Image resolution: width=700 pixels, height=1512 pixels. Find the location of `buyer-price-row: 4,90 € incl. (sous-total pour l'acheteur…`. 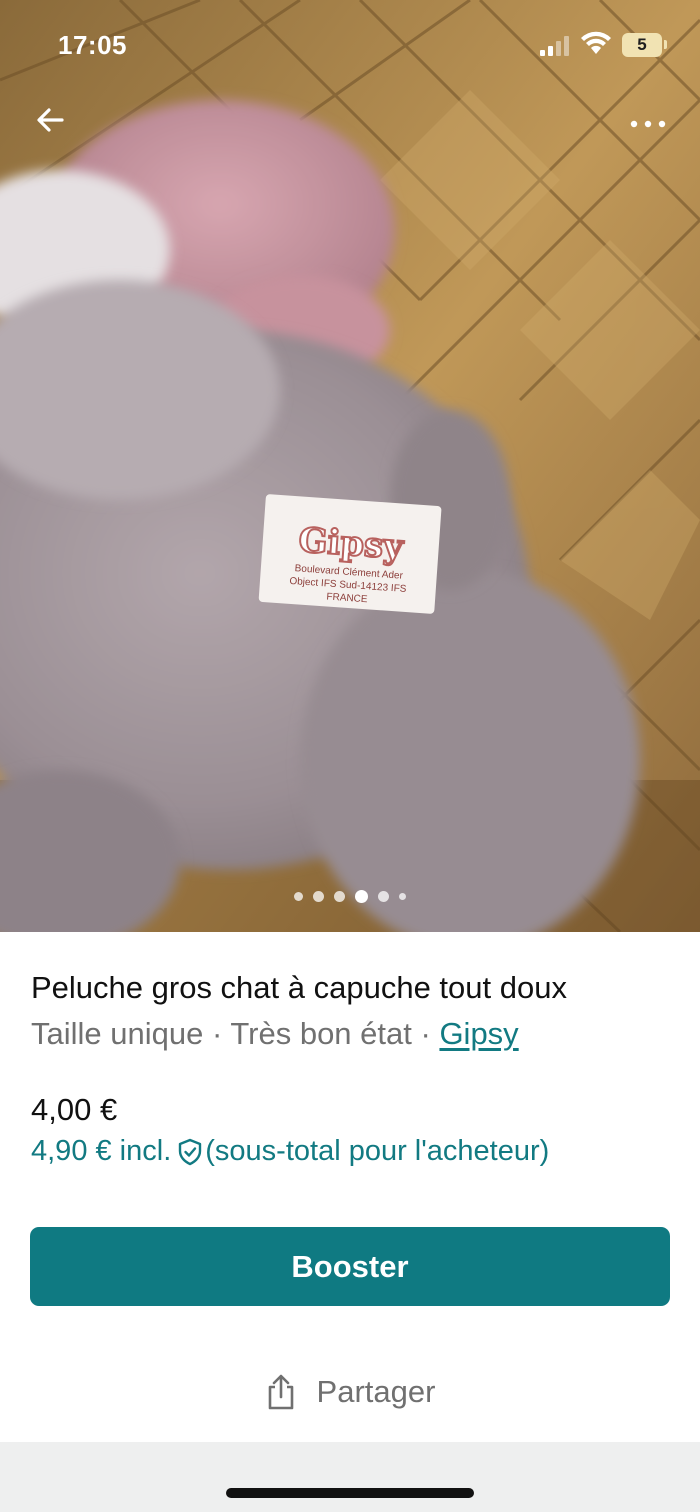

buyer-price-row: 4,90 € incl. (sous-total pour l'acheteur… is located at coordinates (290, 1151).